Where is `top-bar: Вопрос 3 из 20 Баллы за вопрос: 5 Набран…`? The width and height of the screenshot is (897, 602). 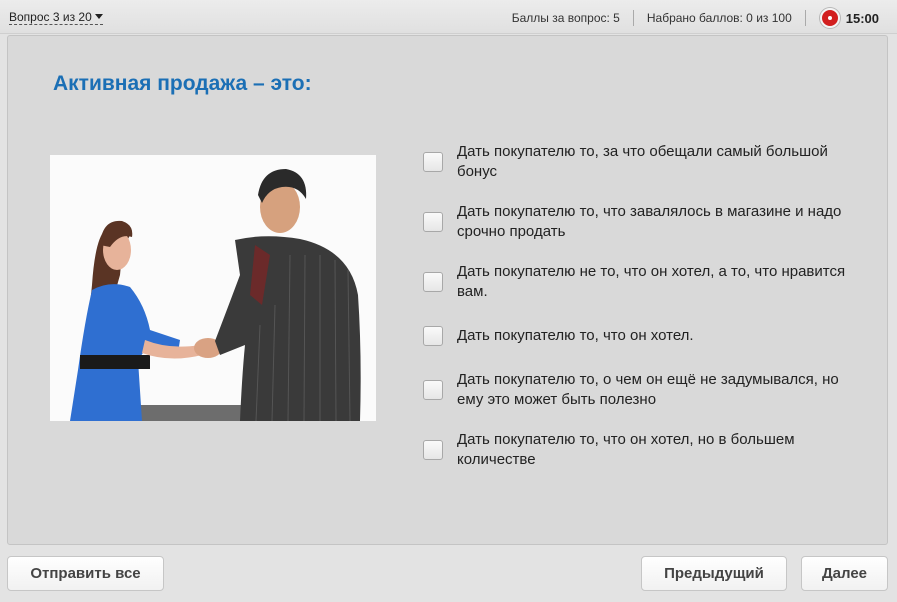
top-bar: Вопрос 3 из 20 Баллы за вопрос: 5 Набран… is located at coordinates (448, 17).